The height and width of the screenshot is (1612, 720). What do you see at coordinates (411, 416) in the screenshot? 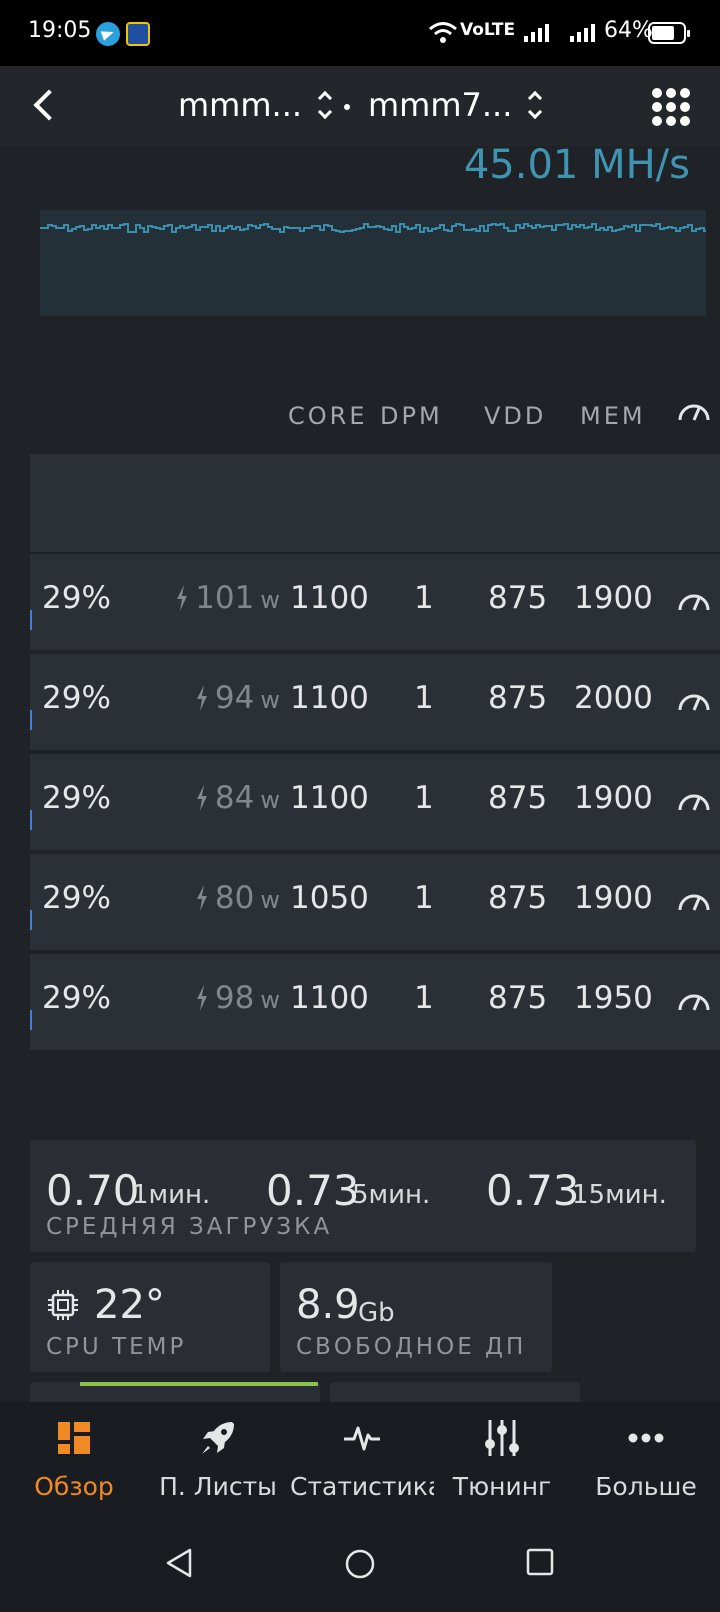
I see `column-dpm: DPM` at bounding box center [411, 416].